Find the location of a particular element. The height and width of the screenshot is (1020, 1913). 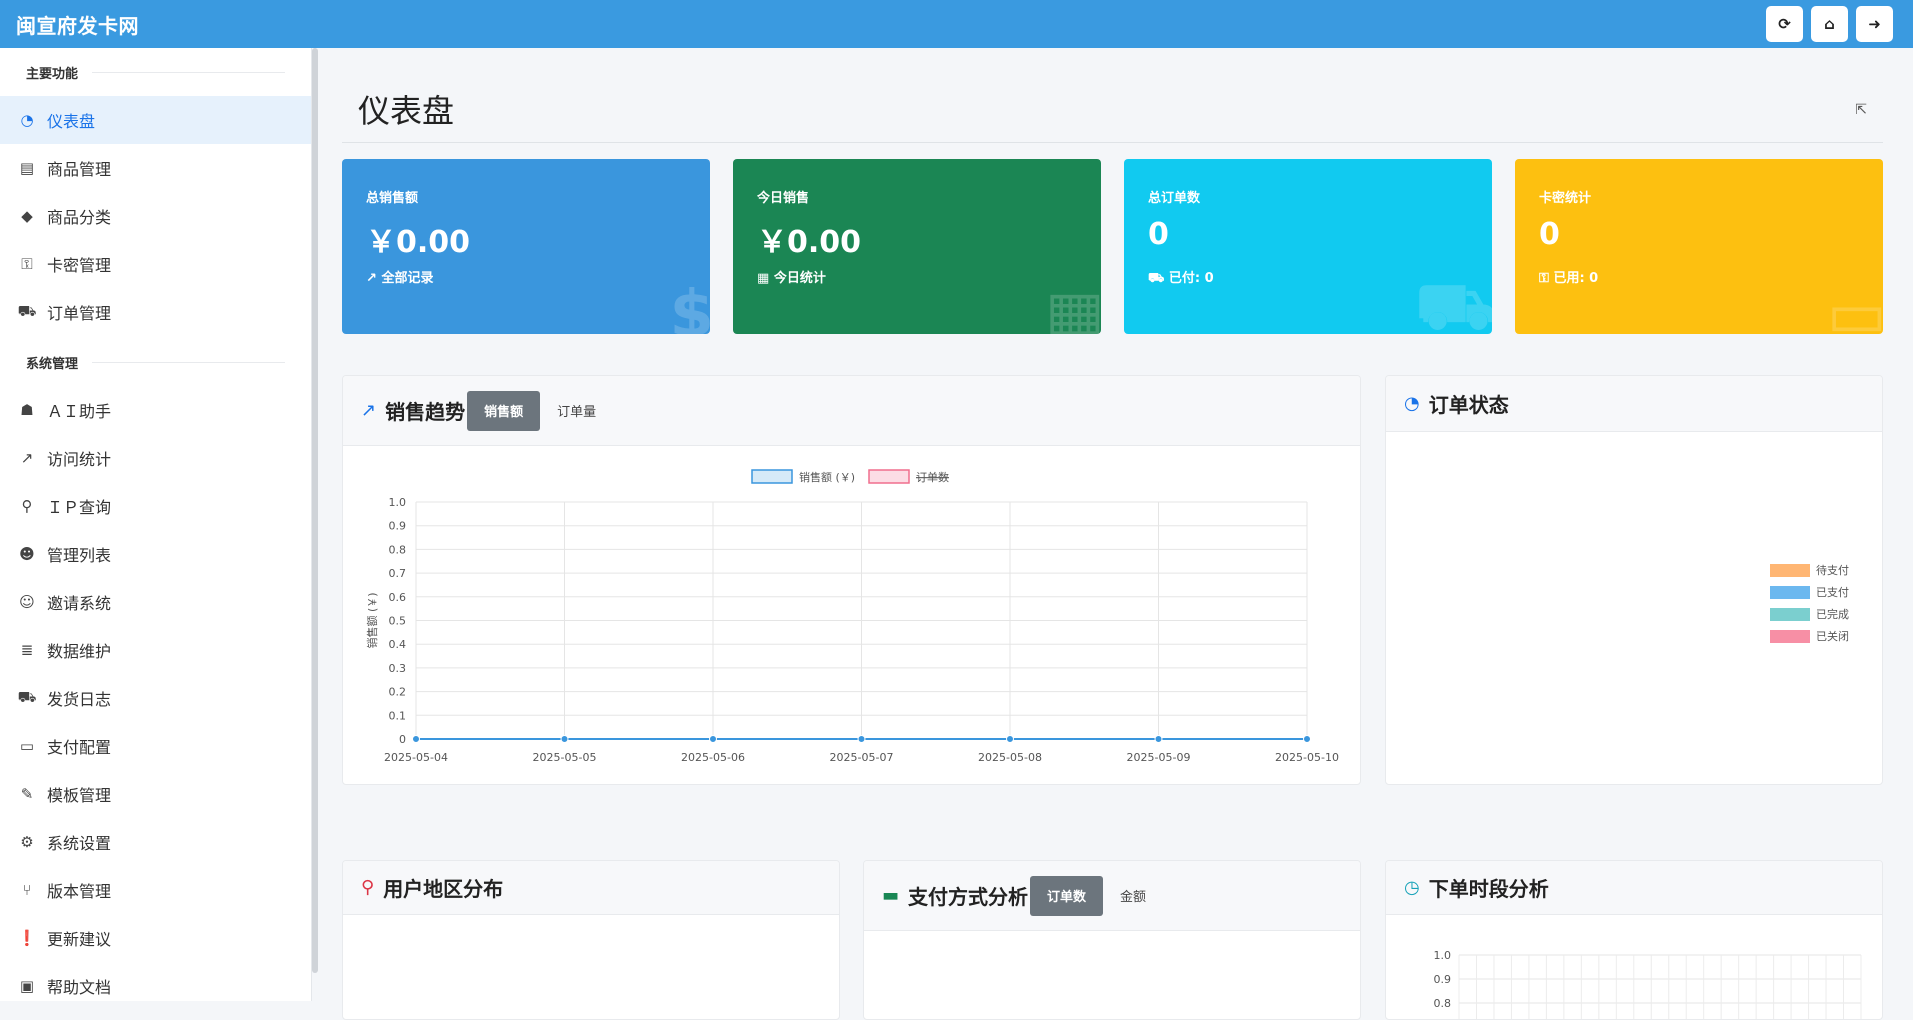

tab-order-count: 订单量 is located at coordinates (576, 411).